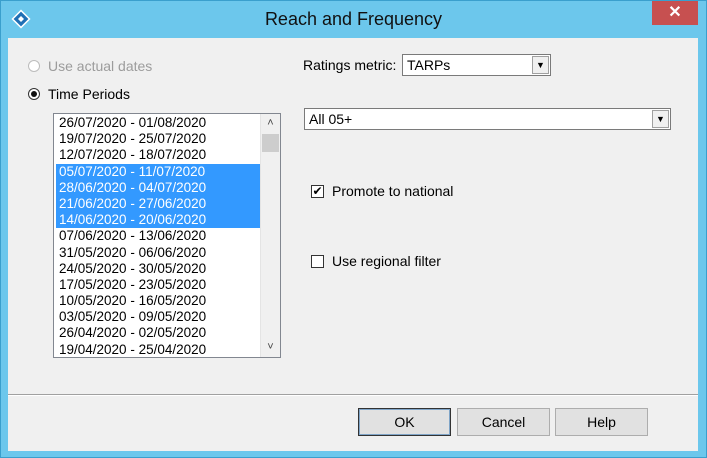 The image size is (707, 458). I want to click on close-button: ✕, so click(675, 13).